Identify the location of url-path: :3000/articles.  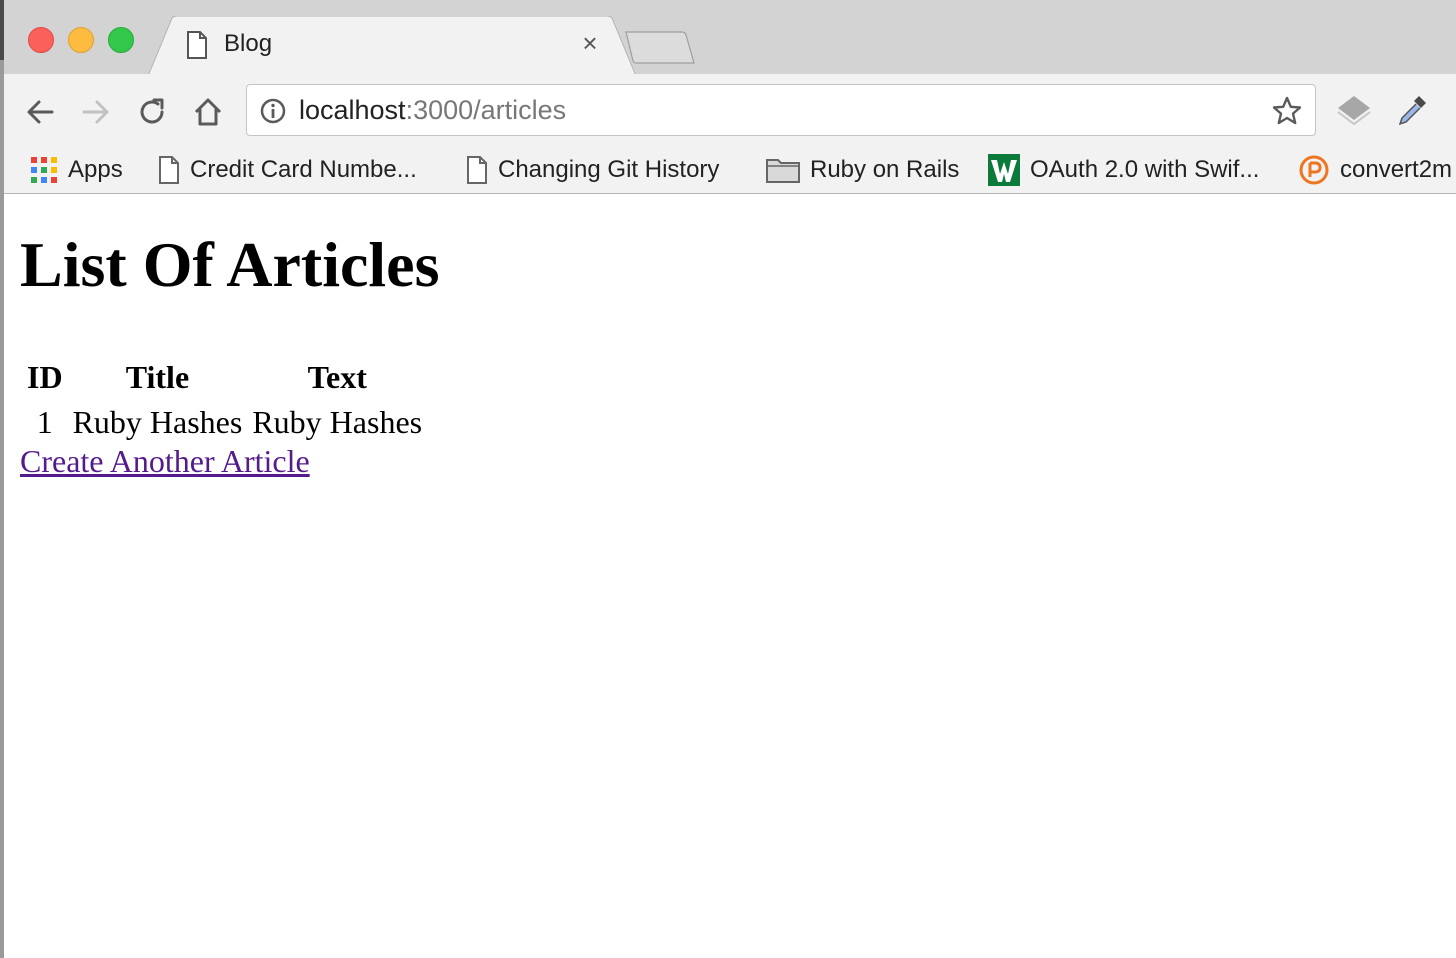
(486, 110).